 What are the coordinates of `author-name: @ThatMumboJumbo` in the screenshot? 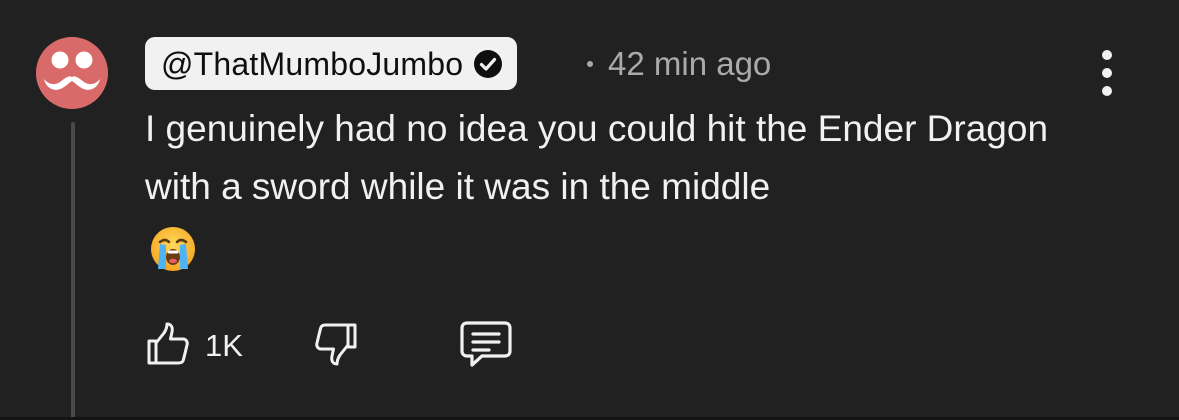 It's located at (312, 64).